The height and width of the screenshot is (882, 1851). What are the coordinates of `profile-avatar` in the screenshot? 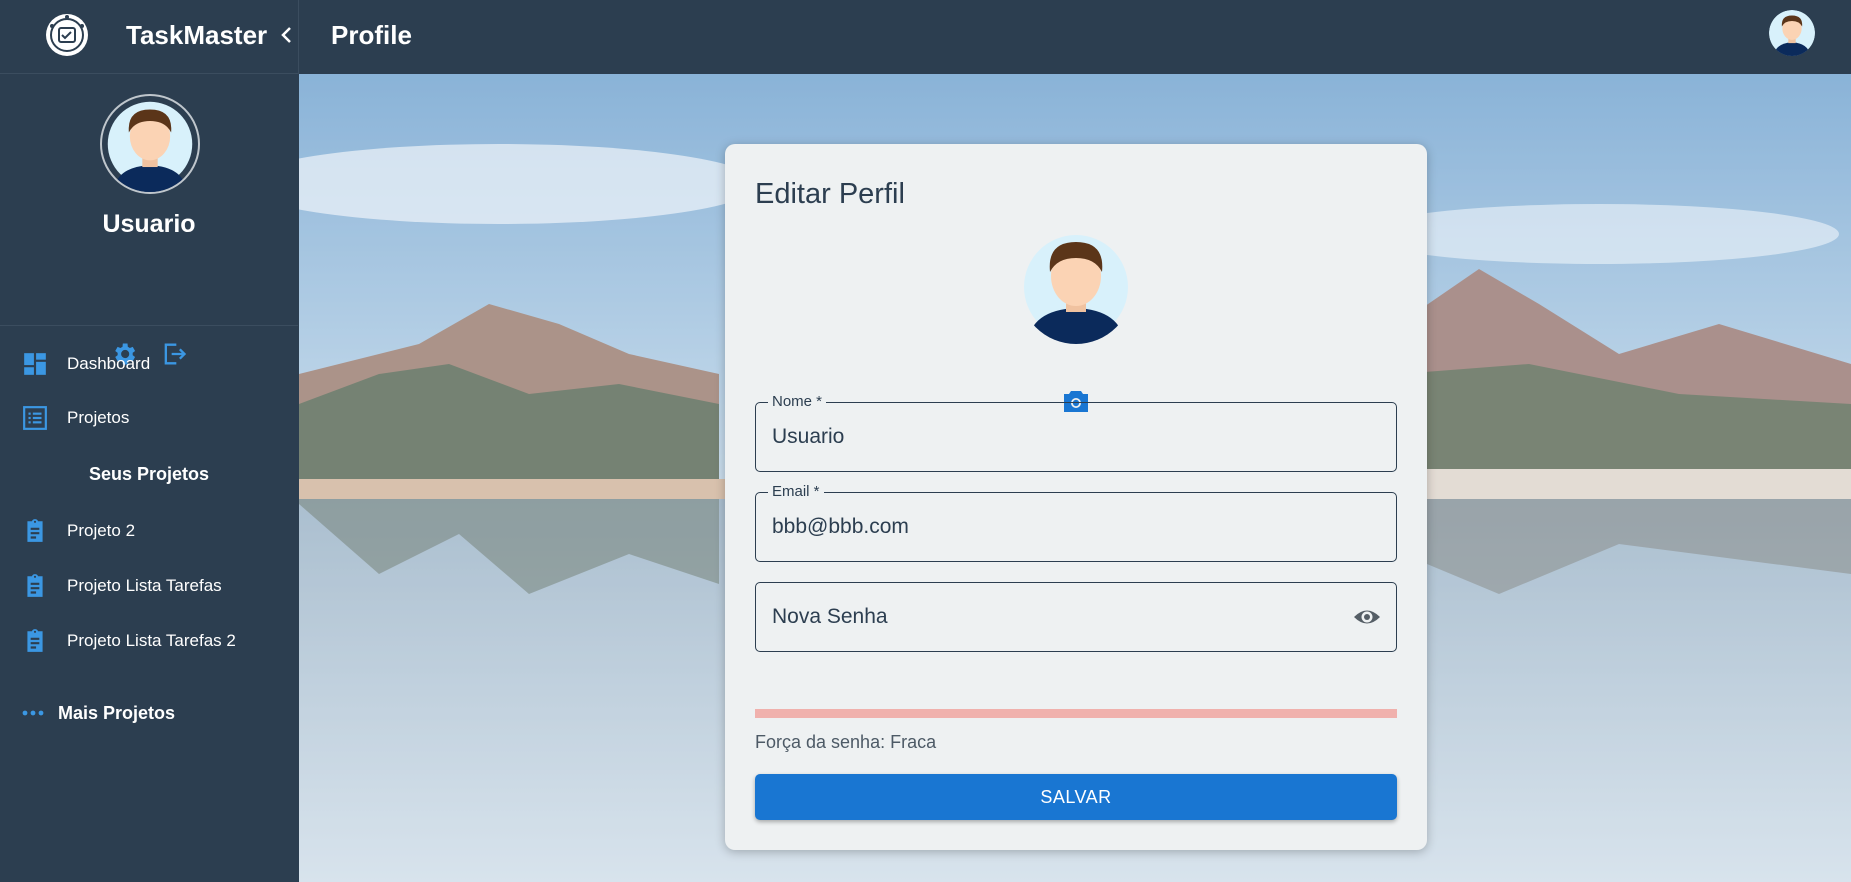 It's located at (1076, 287).